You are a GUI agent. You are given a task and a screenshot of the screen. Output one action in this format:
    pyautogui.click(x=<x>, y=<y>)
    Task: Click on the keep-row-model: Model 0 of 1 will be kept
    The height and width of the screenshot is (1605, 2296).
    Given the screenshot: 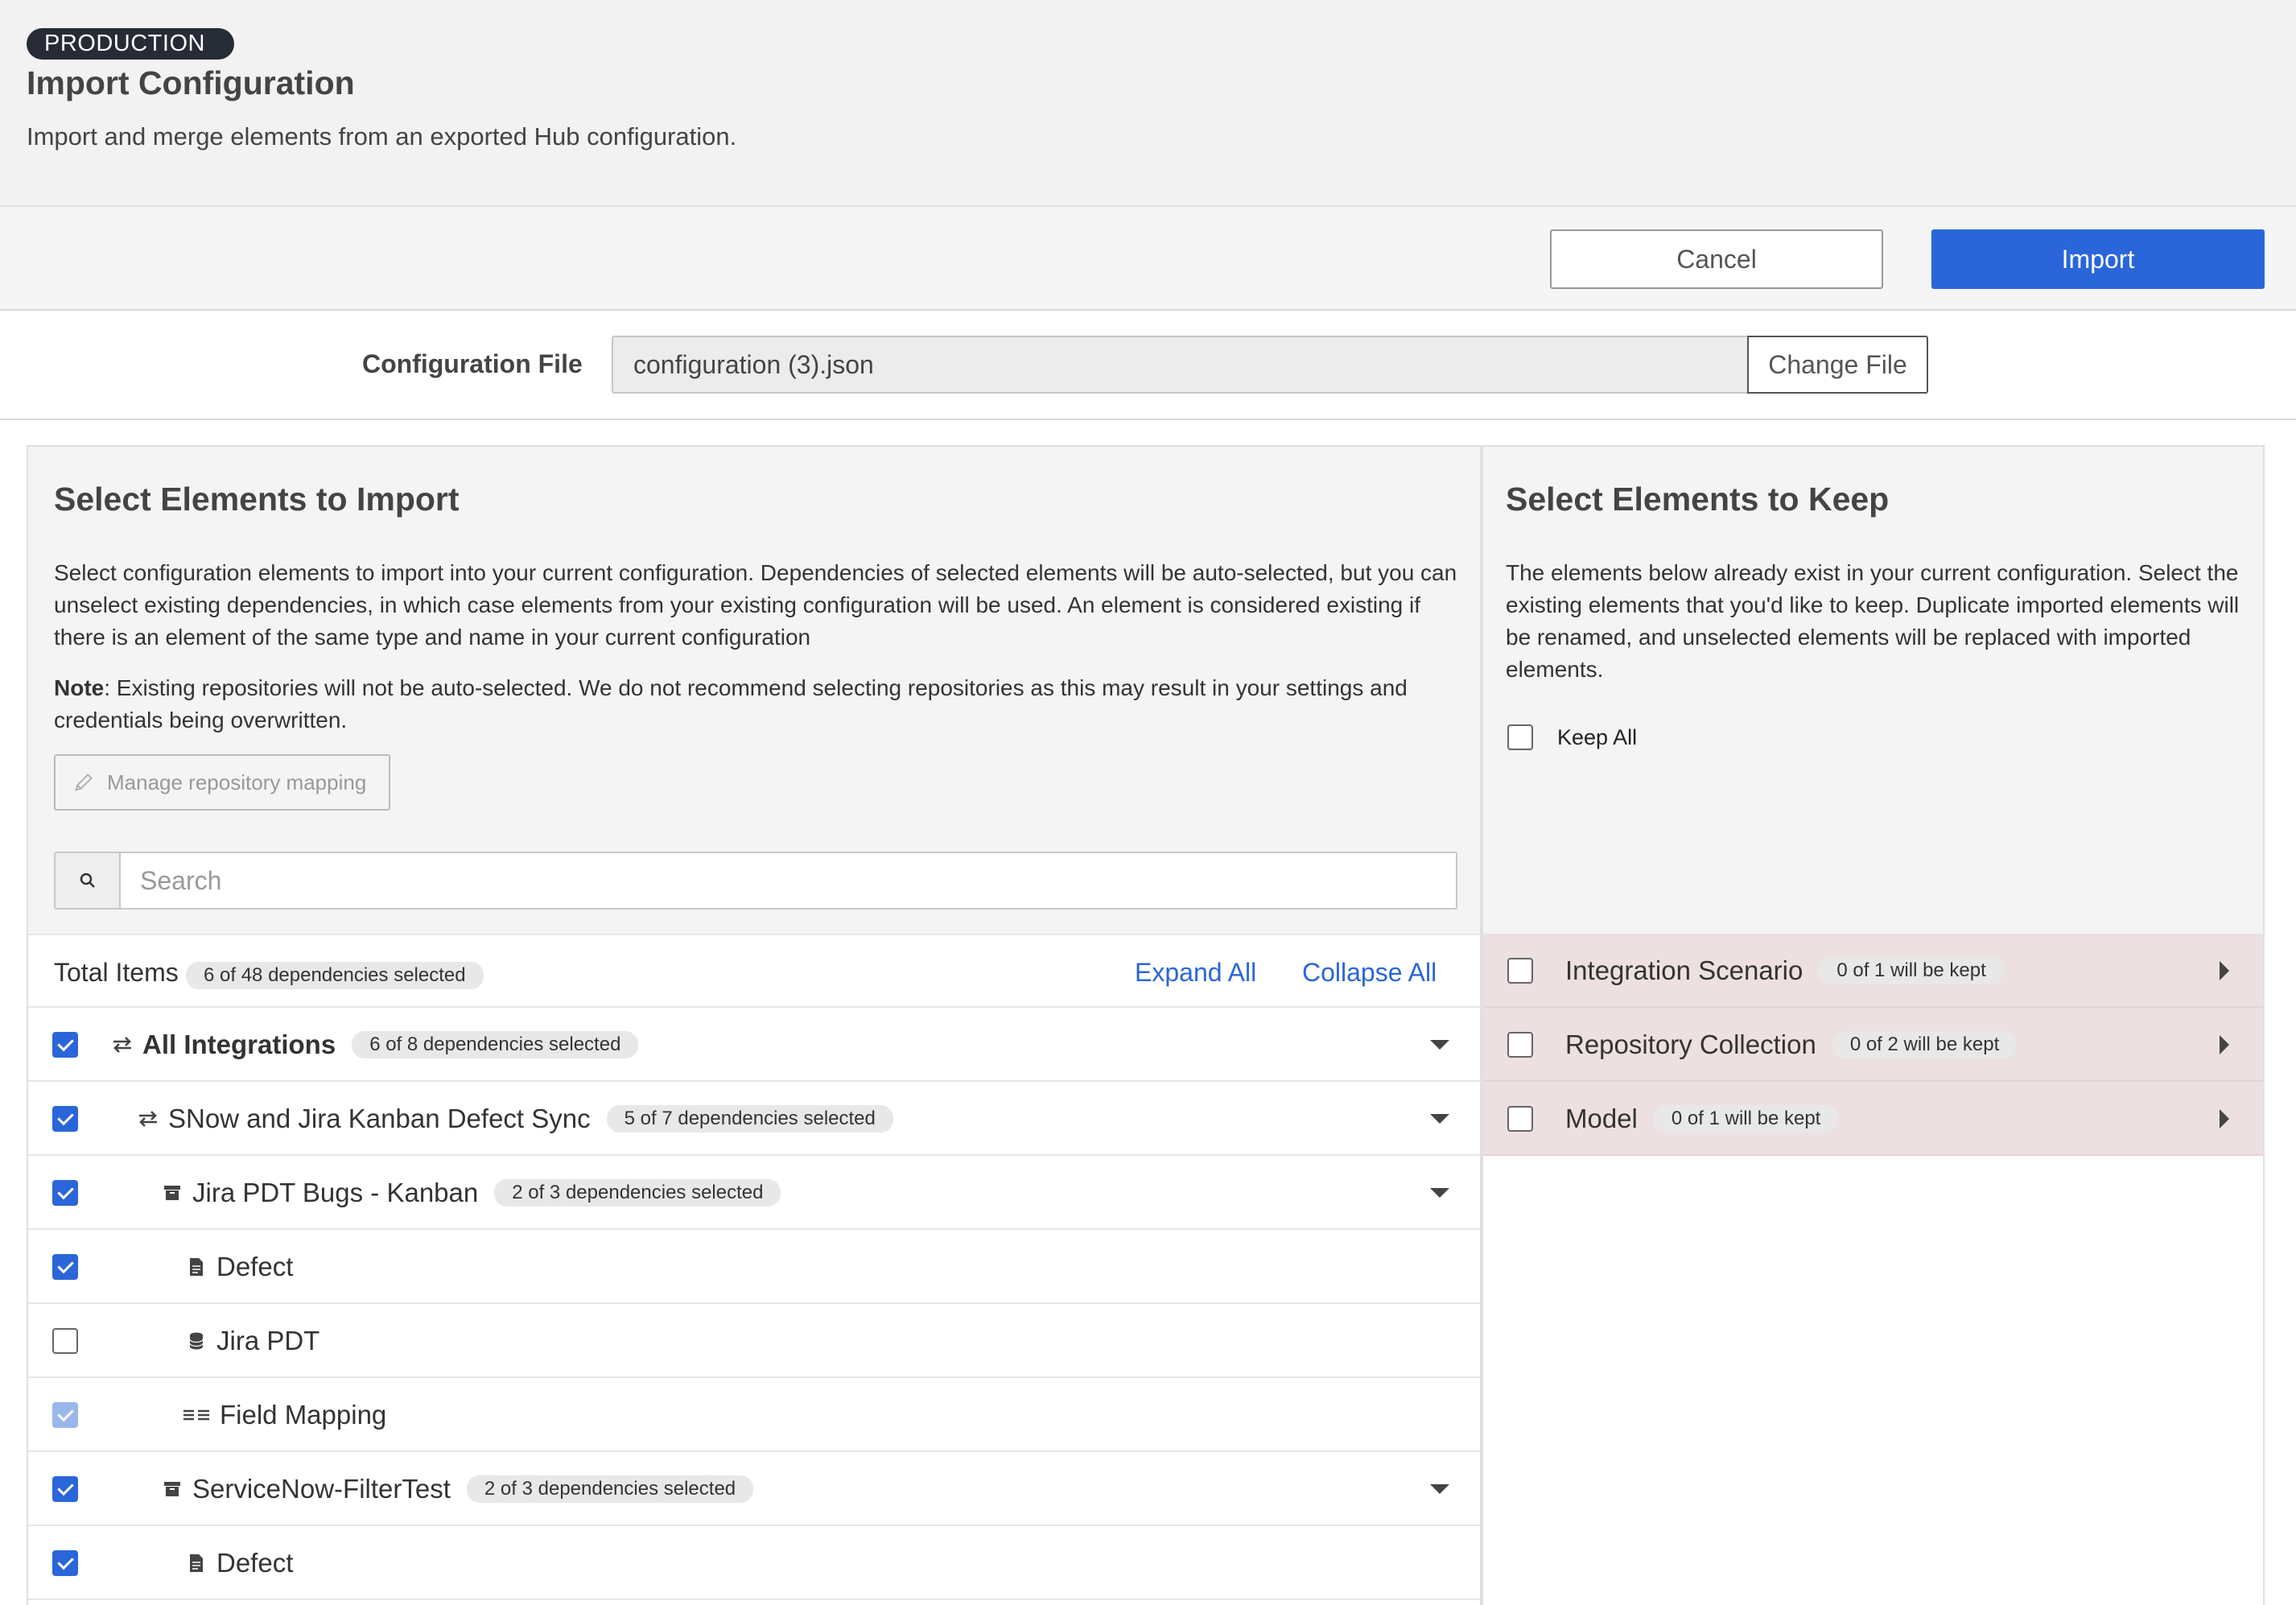 What is the action you would take?
    pyautogui.click(x=1873, y=1119)
    